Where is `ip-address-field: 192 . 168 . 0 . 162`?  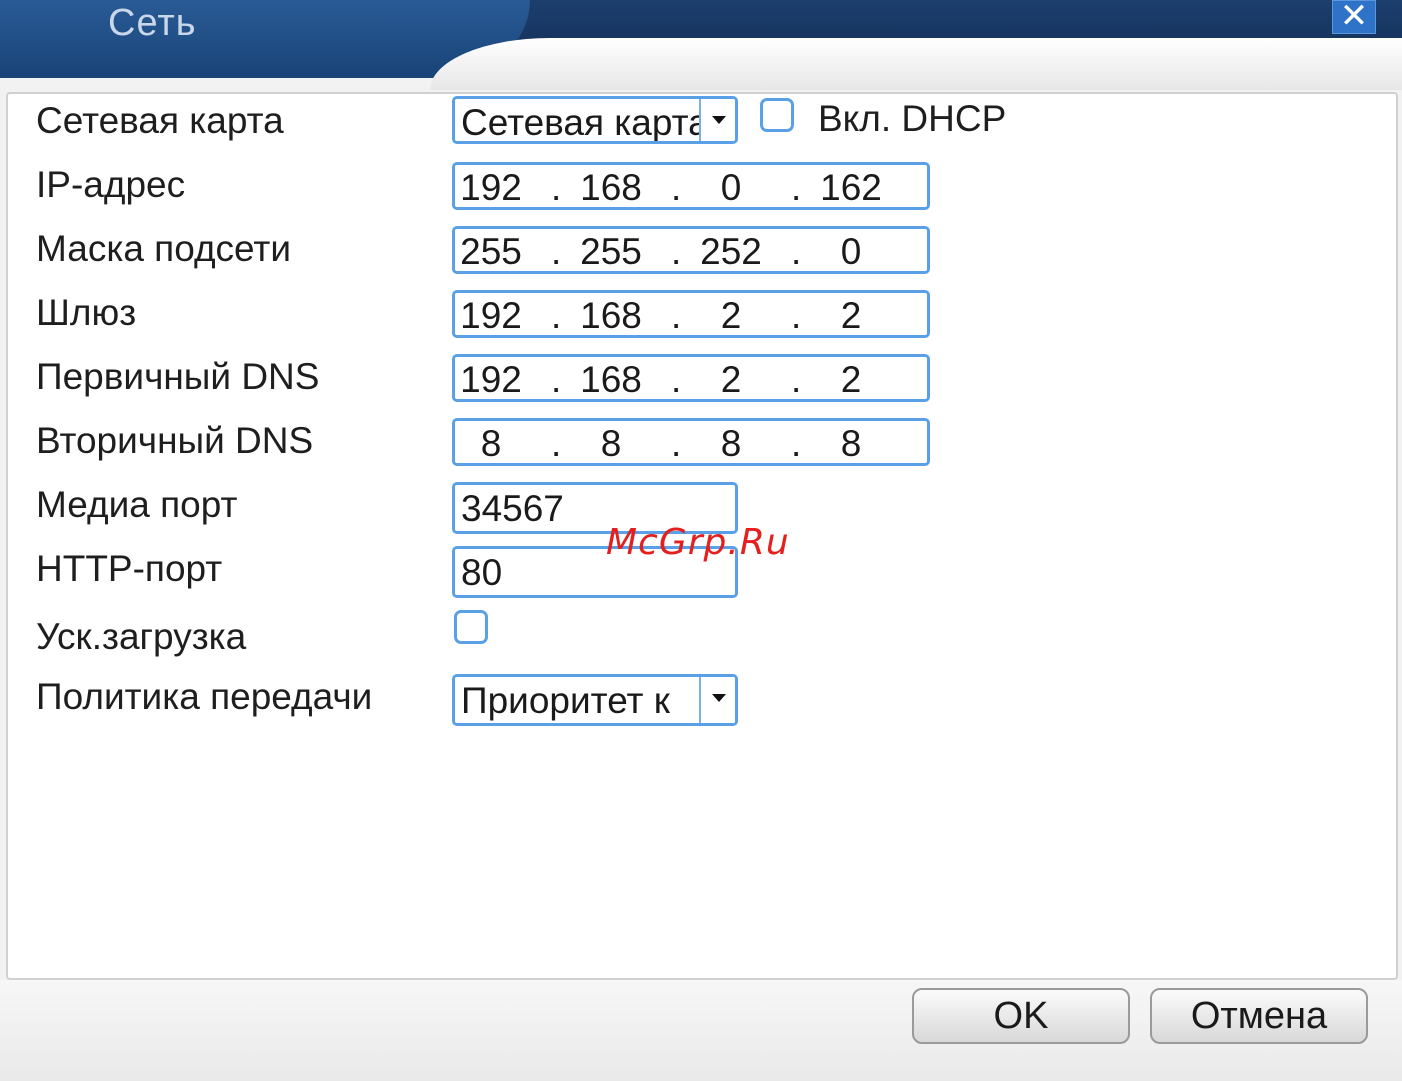
ip-address-field: 192 . 168 . 0 . 162 is located at coordinates (691, 186).